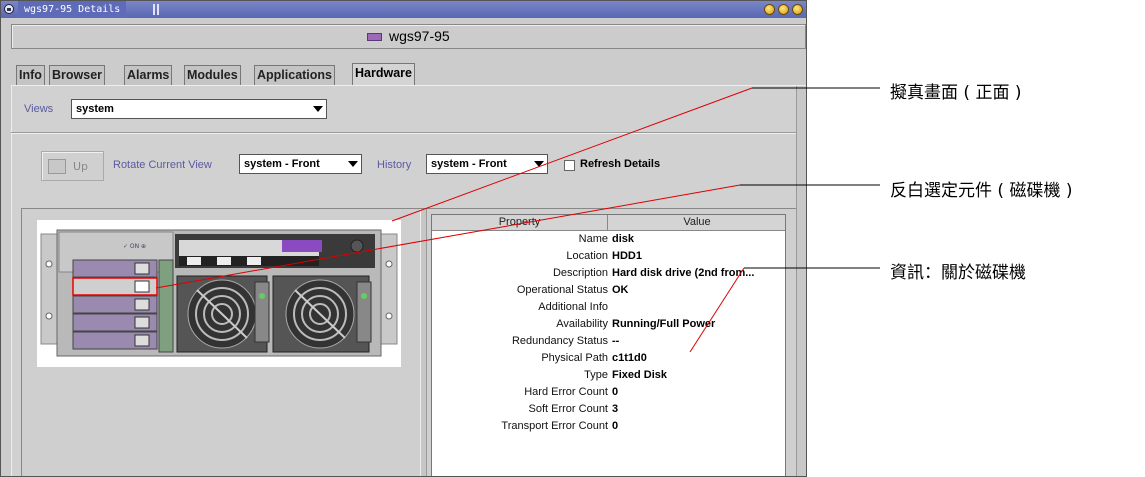  I want to click on callout-line-info, so click(717, 310).